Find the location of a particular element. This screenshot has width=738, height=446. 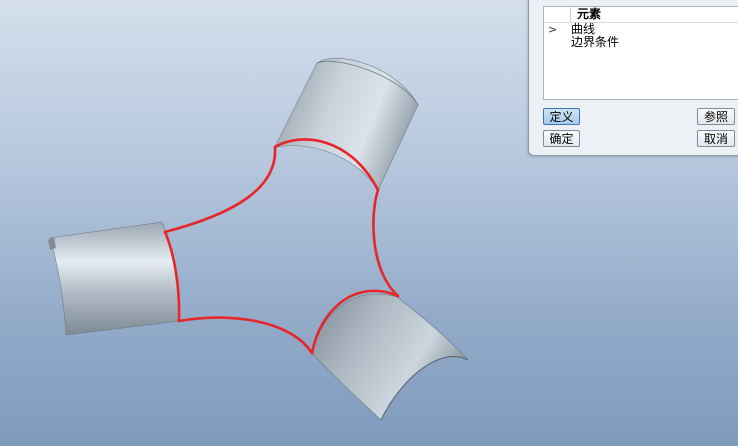

curve-left-bottom-arc is located at coordinates (245, 335).